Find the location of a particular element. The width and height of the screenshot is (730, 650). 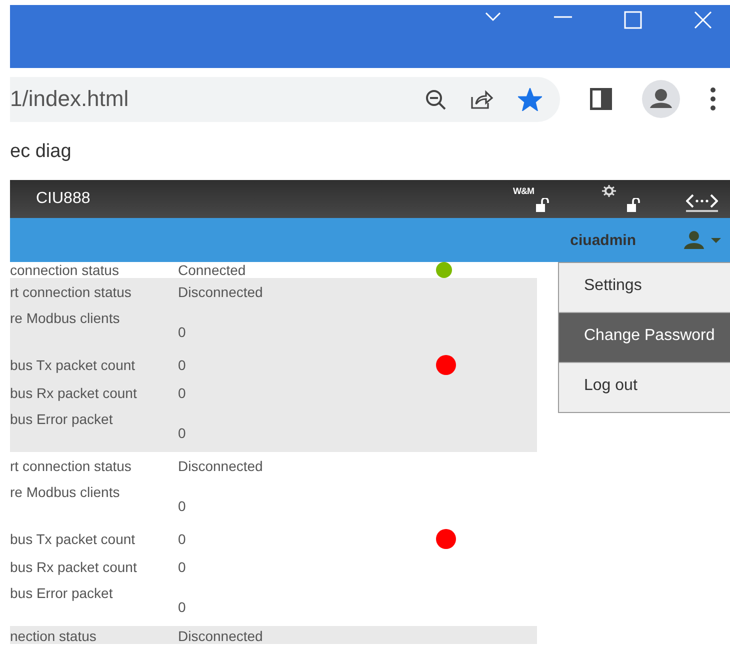

page-title: ec diag is located at coordinates (41, 152).